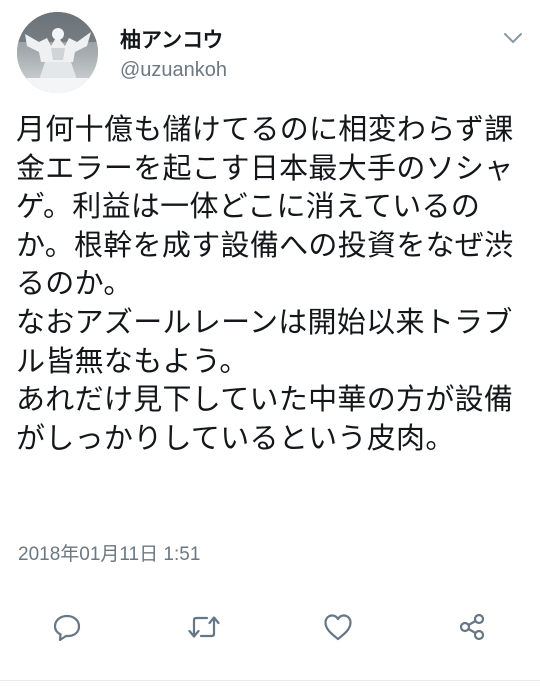 The height and width of the screenshot is (699, 540). I want to click on avatar, so click(57, 52).